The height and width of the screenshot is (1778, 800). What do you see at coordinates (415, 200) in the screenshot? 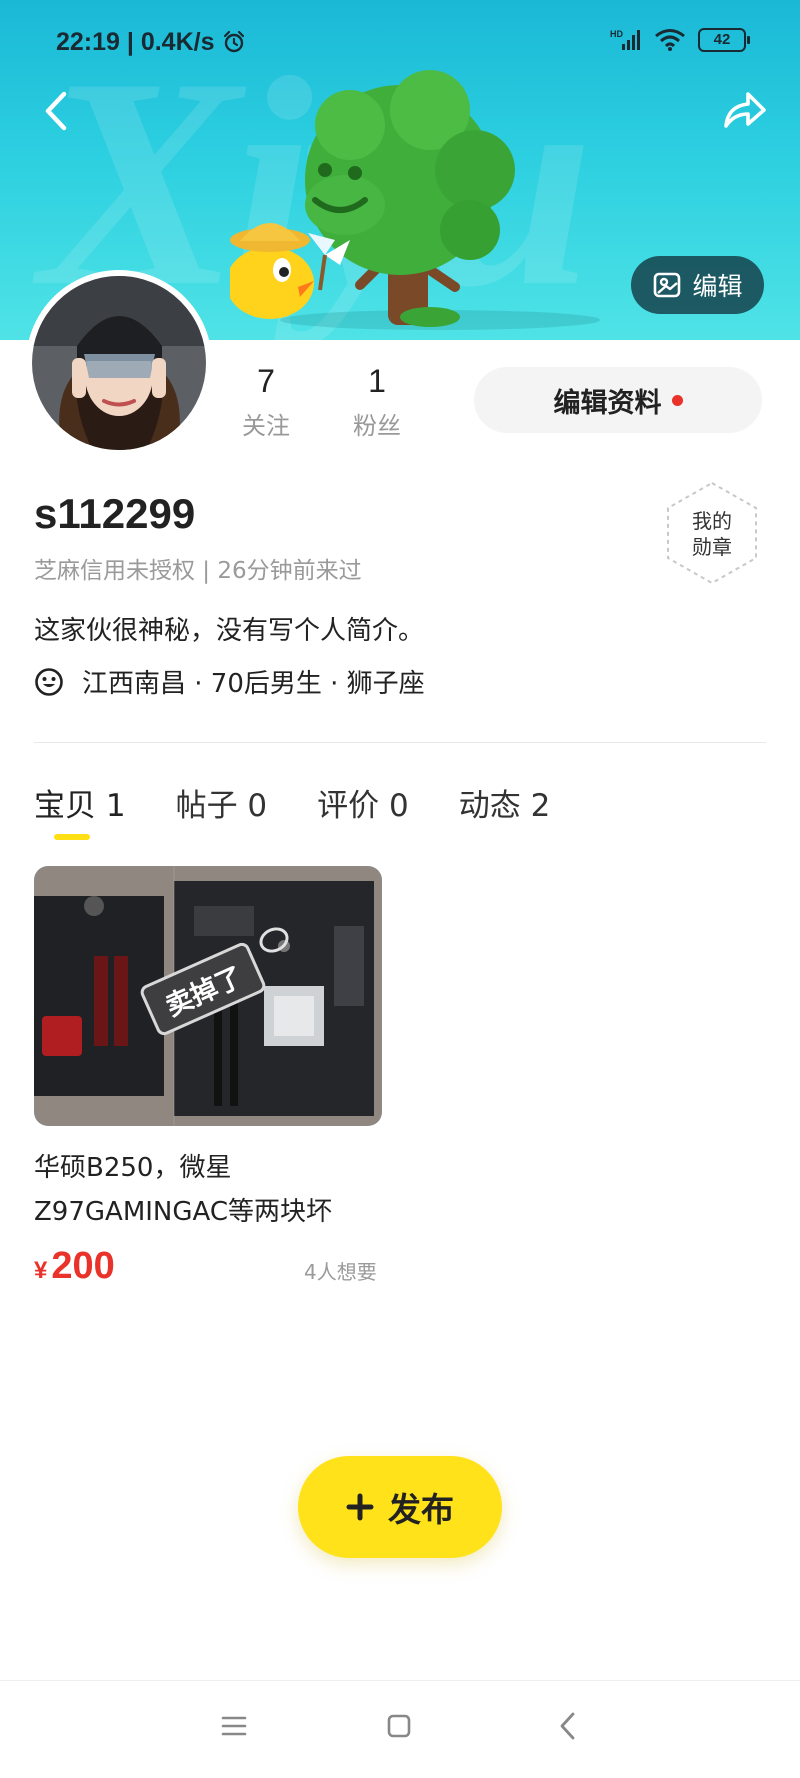
I see `banner-mascot-illustration` at bounding box center [415, 200].